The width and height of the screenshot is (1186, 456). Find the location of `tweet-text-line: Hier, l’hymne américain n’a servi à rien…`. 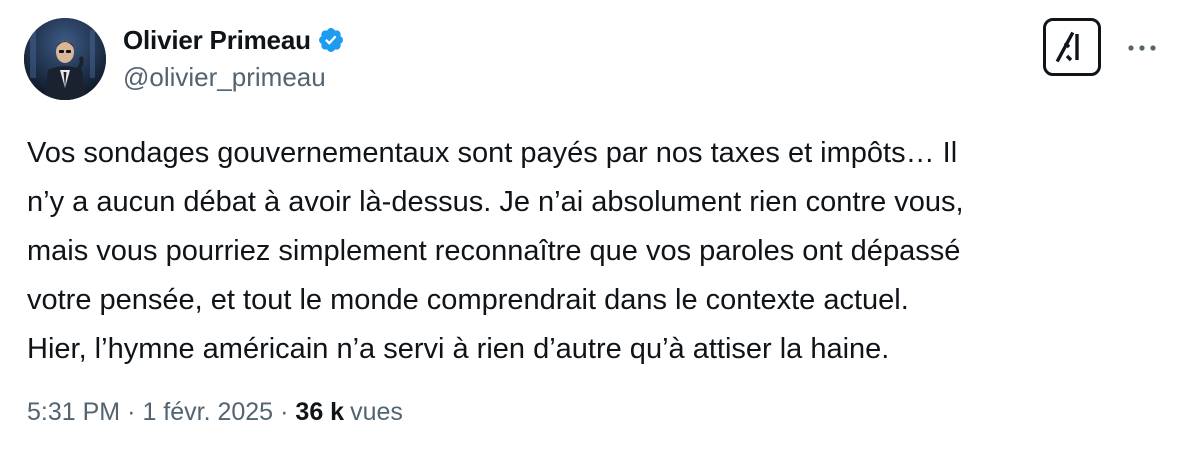

tweet-text-line: Hier, l’hymne américain n’a servi à rien… is located at coordinates (458, 349).